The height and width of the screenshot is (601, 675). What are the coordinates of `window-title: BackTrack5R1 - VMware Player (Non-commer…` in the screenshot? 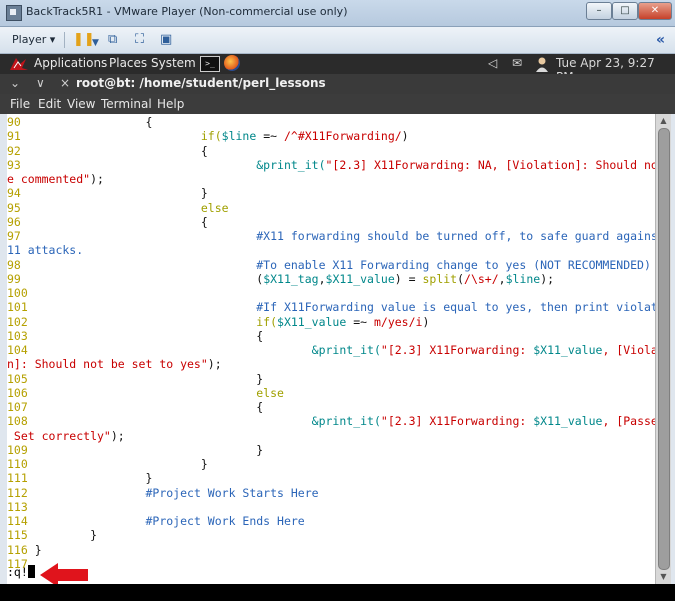 It's located at (187, 11).